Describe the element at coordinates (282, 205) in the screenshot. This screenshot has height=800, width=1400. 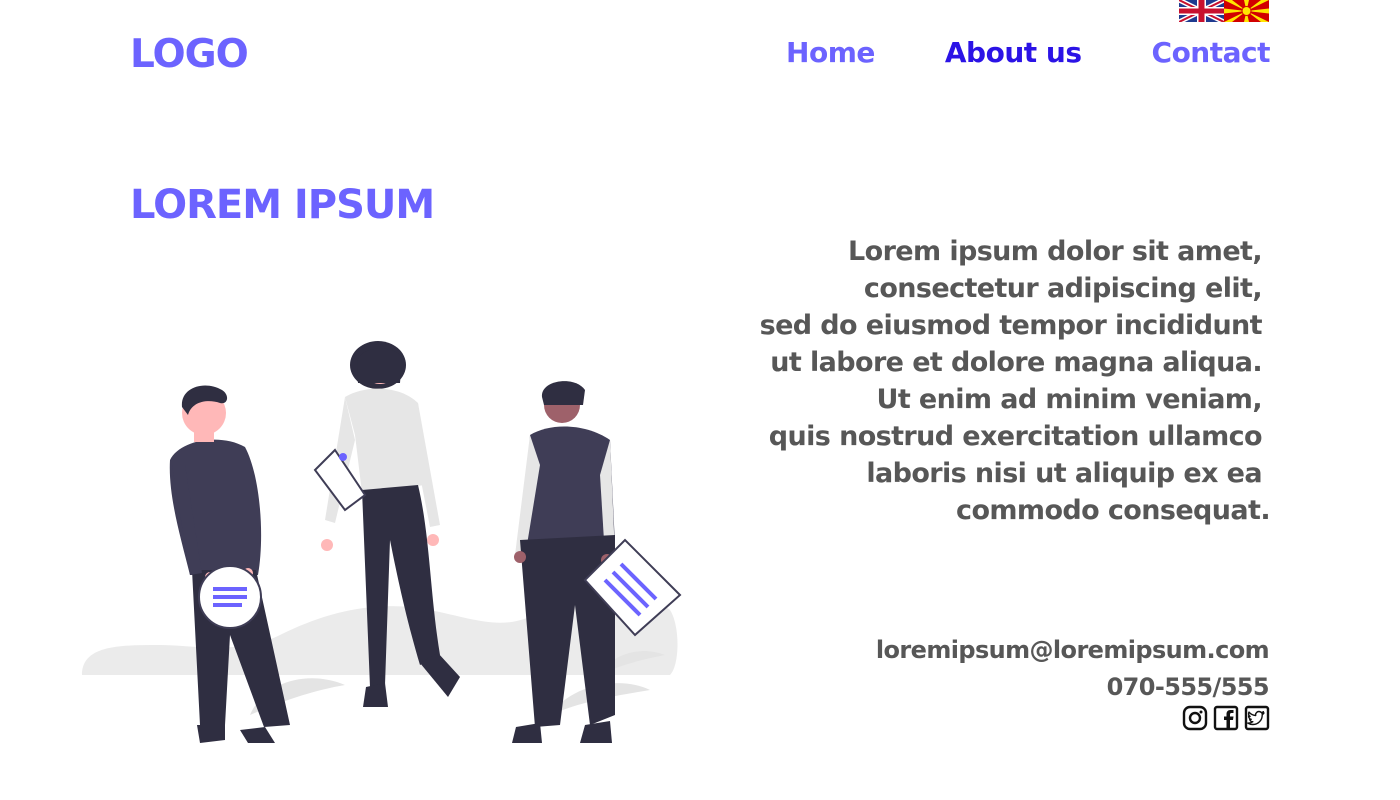
I see `page-title: LOREM IPSUM` at that location.